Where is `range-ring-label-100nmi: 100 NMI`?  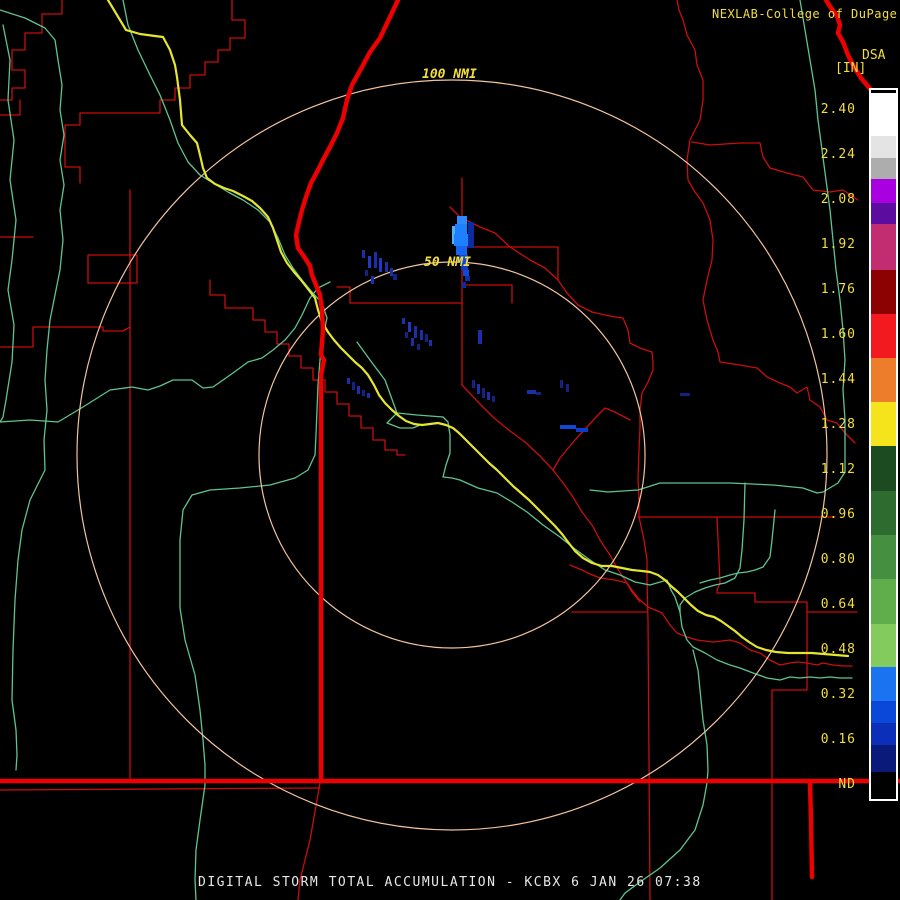
range-ring-label-100nmi: 100 NMI is located at coordinates (449, 74).